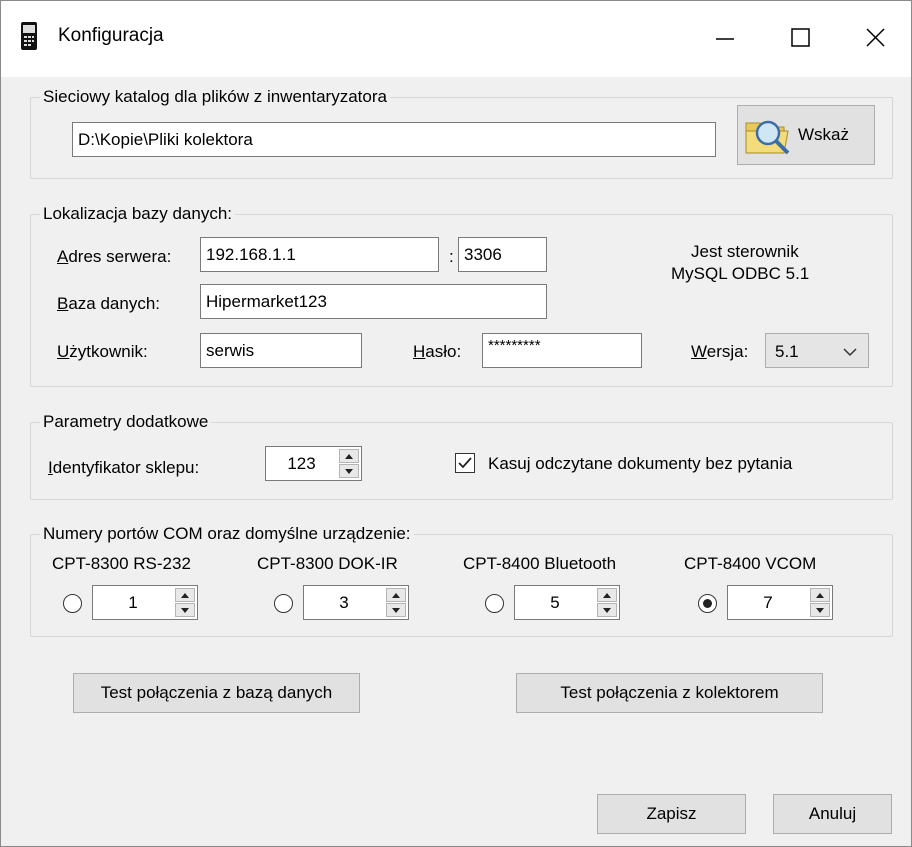 This screenshot has height=847, width=912. I want to click on minimize-icon, so click(725, 39).